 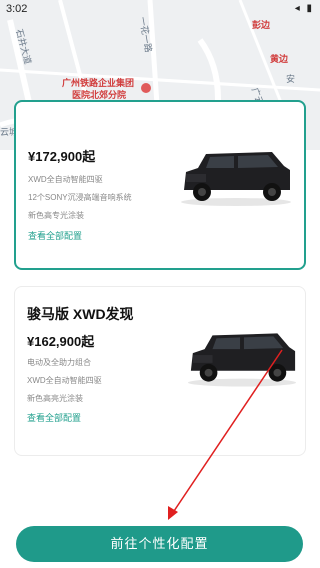 I want to click on trim-feature: 新色高专光涂装, so click(x=56, y=215).